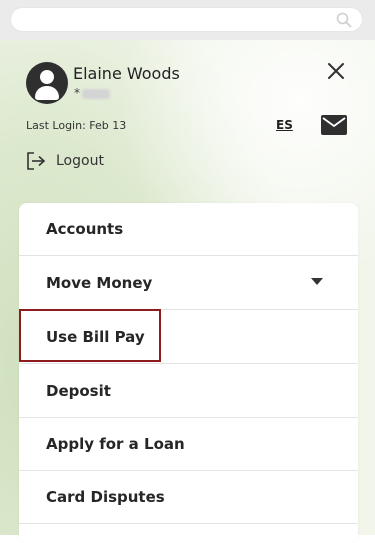 The image size is (375, 543). What do you see at coordinates (126, 73) in the screenshot?
I see `user-name: Elaine Woods` at bounding box center [126, 73].